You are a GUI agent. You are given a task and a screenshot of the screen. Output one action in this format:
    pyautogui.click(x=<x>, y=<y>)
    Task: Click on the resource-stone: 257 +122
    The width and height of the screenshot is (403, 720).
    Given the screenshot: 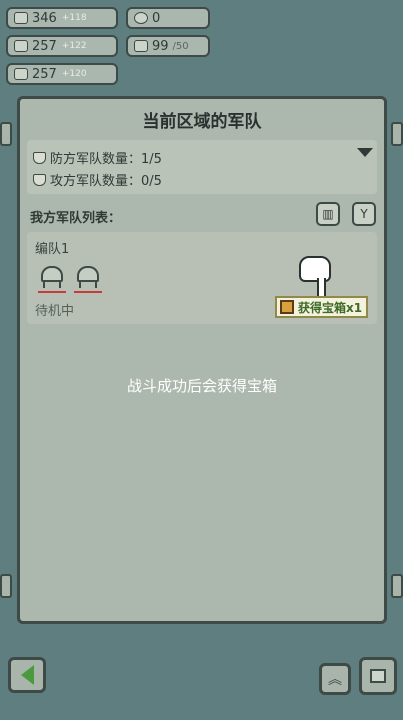 What is the action you would take?
    pyautogui.click(x=62, y=46)
    